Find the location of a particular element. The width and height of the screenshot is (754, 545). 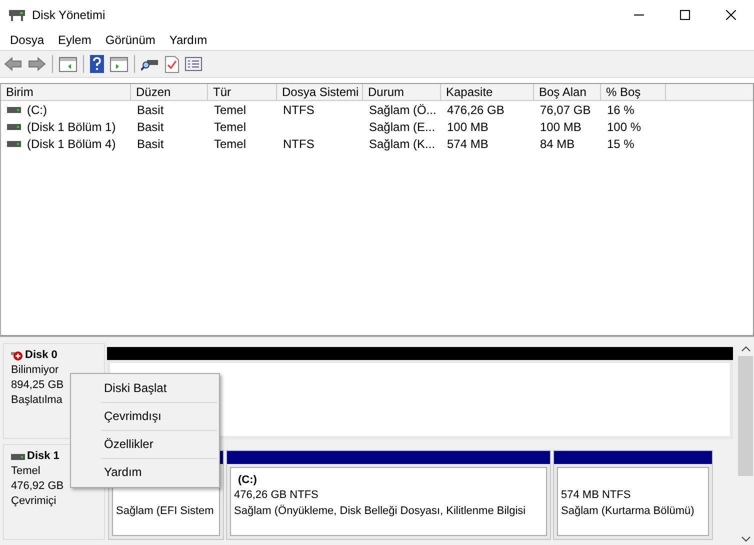

table-cell: 100 % is located at coordinates (624, 127).